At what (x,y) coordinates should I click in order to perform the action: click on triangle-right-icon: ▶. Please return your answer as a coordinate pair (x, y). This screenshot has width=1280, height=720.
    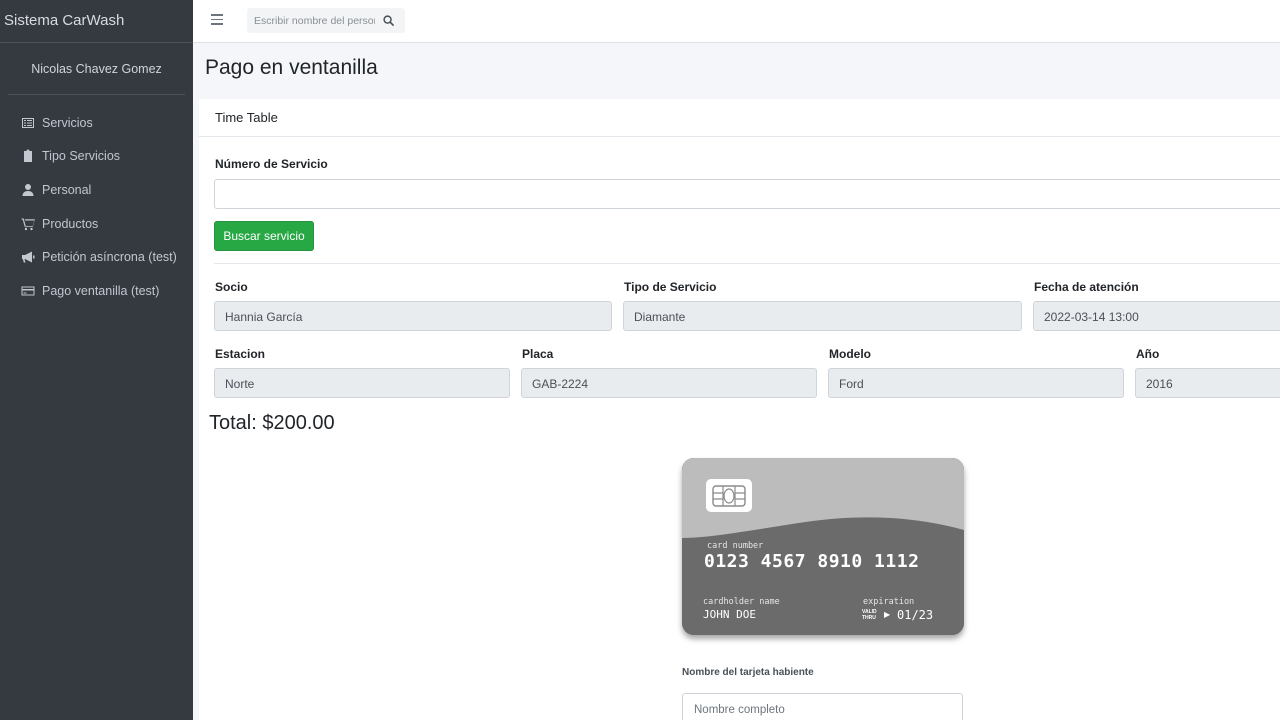
    Looking at the image, I should click on (887, 614).